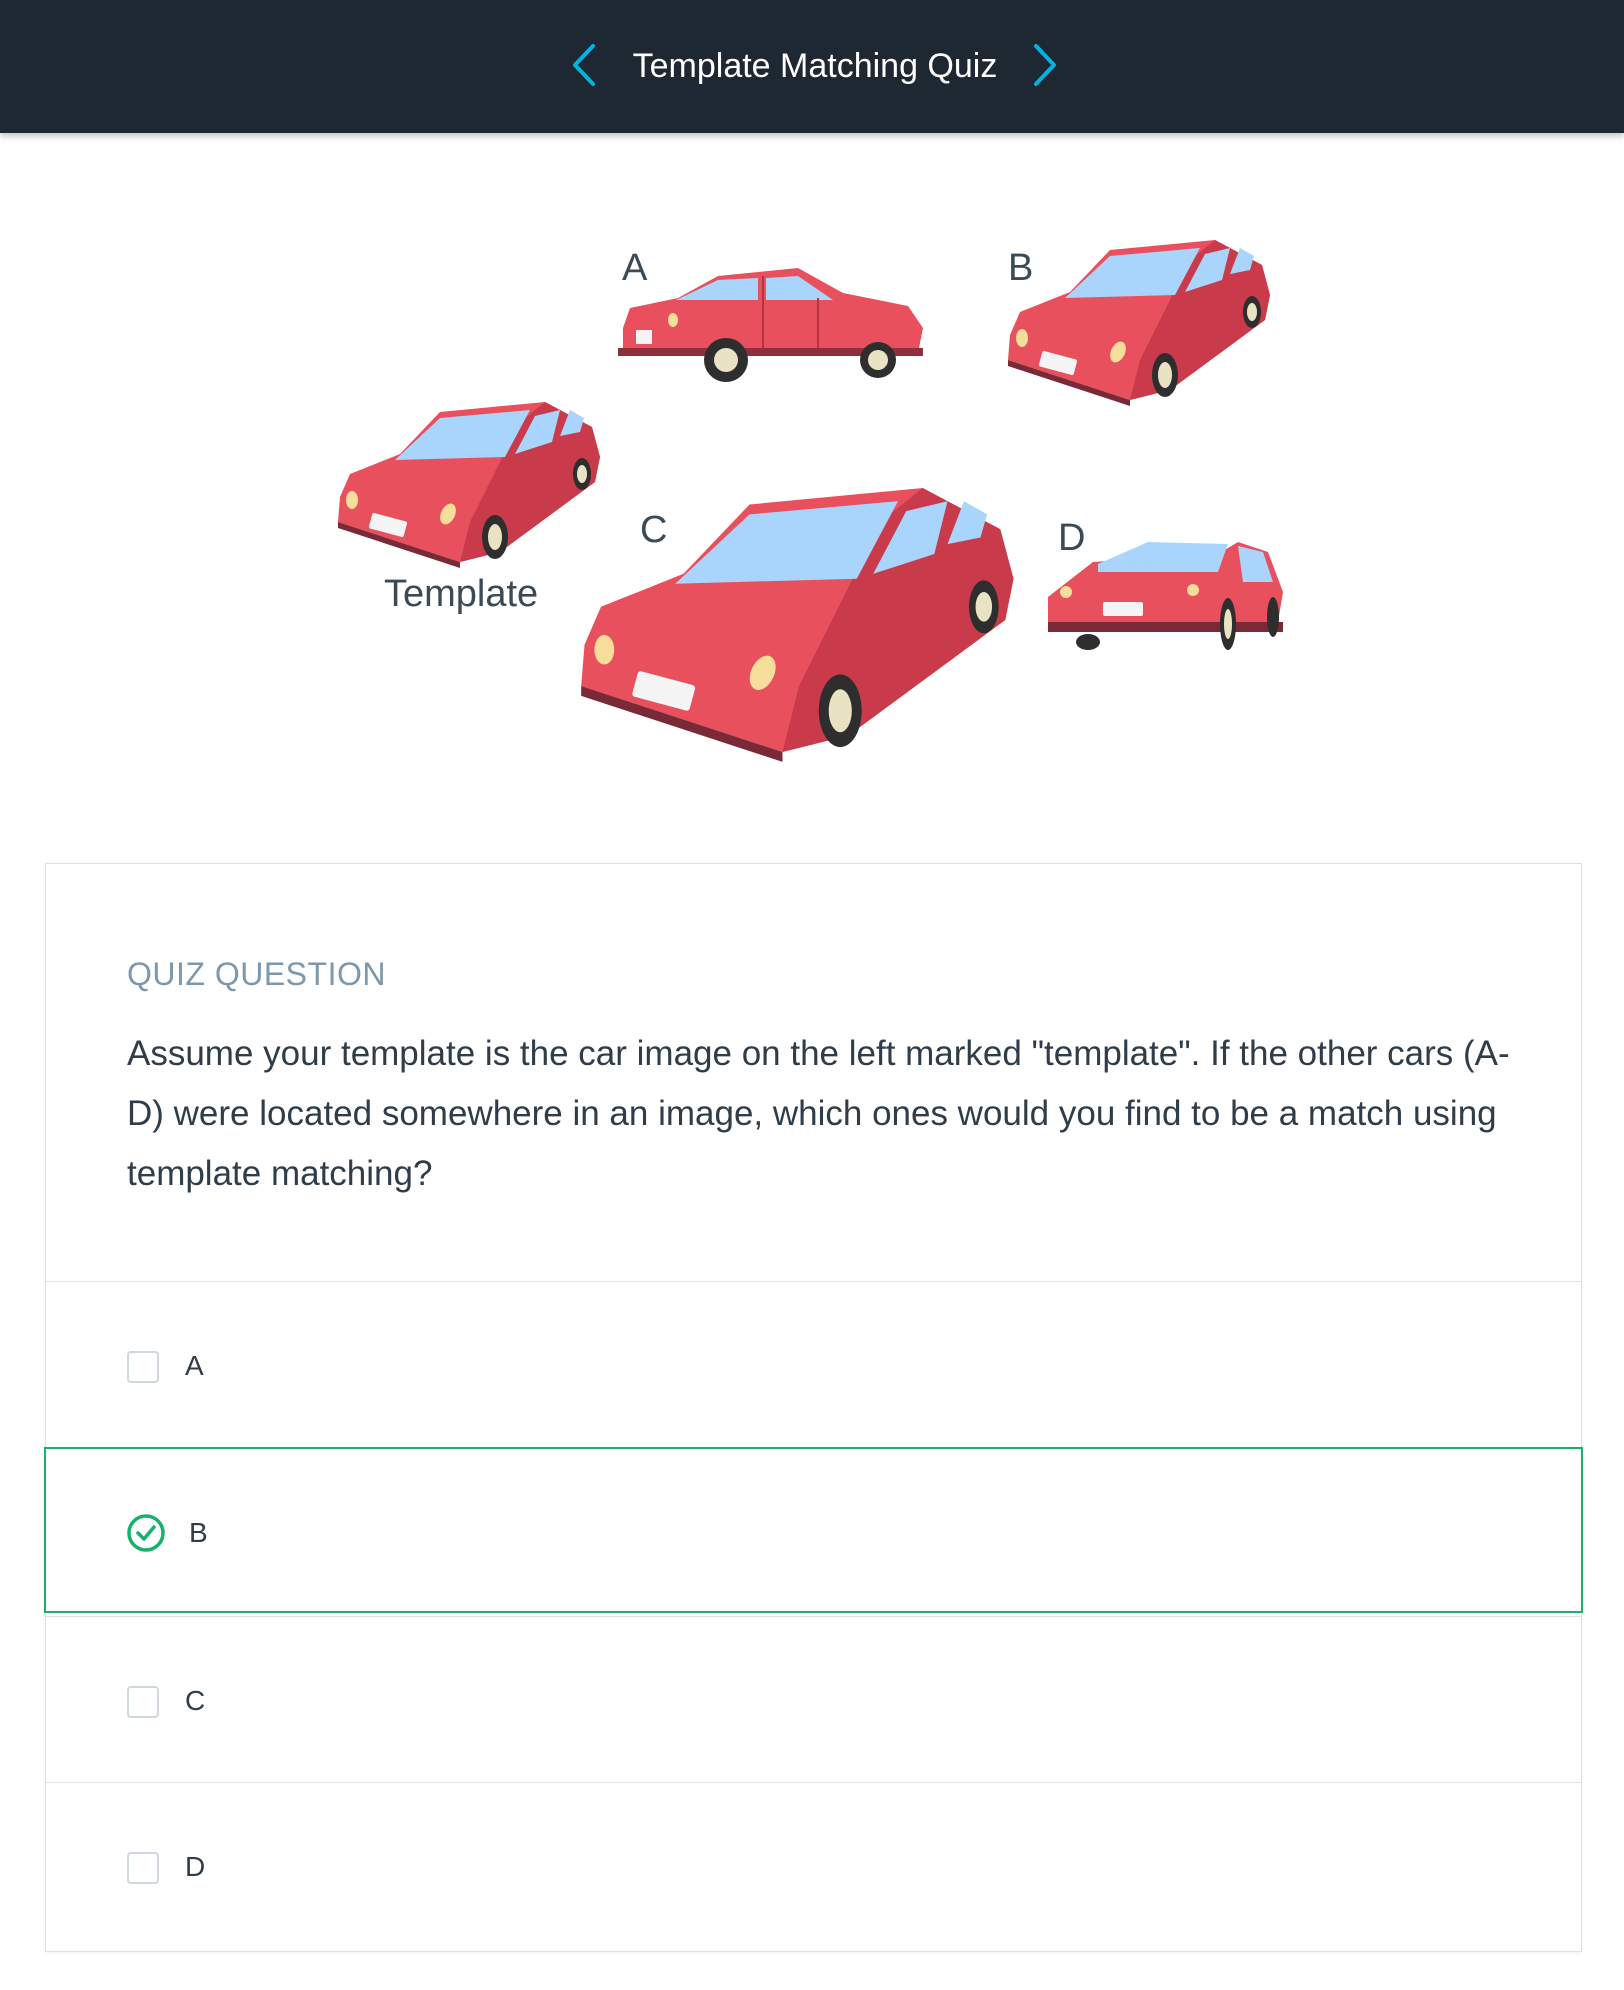 Image resolution: width=1624 pixels, height=1990 pixels. Describe the element at coordinates (1021, 268) in the screenshot. I see `label-b: B` at that location.